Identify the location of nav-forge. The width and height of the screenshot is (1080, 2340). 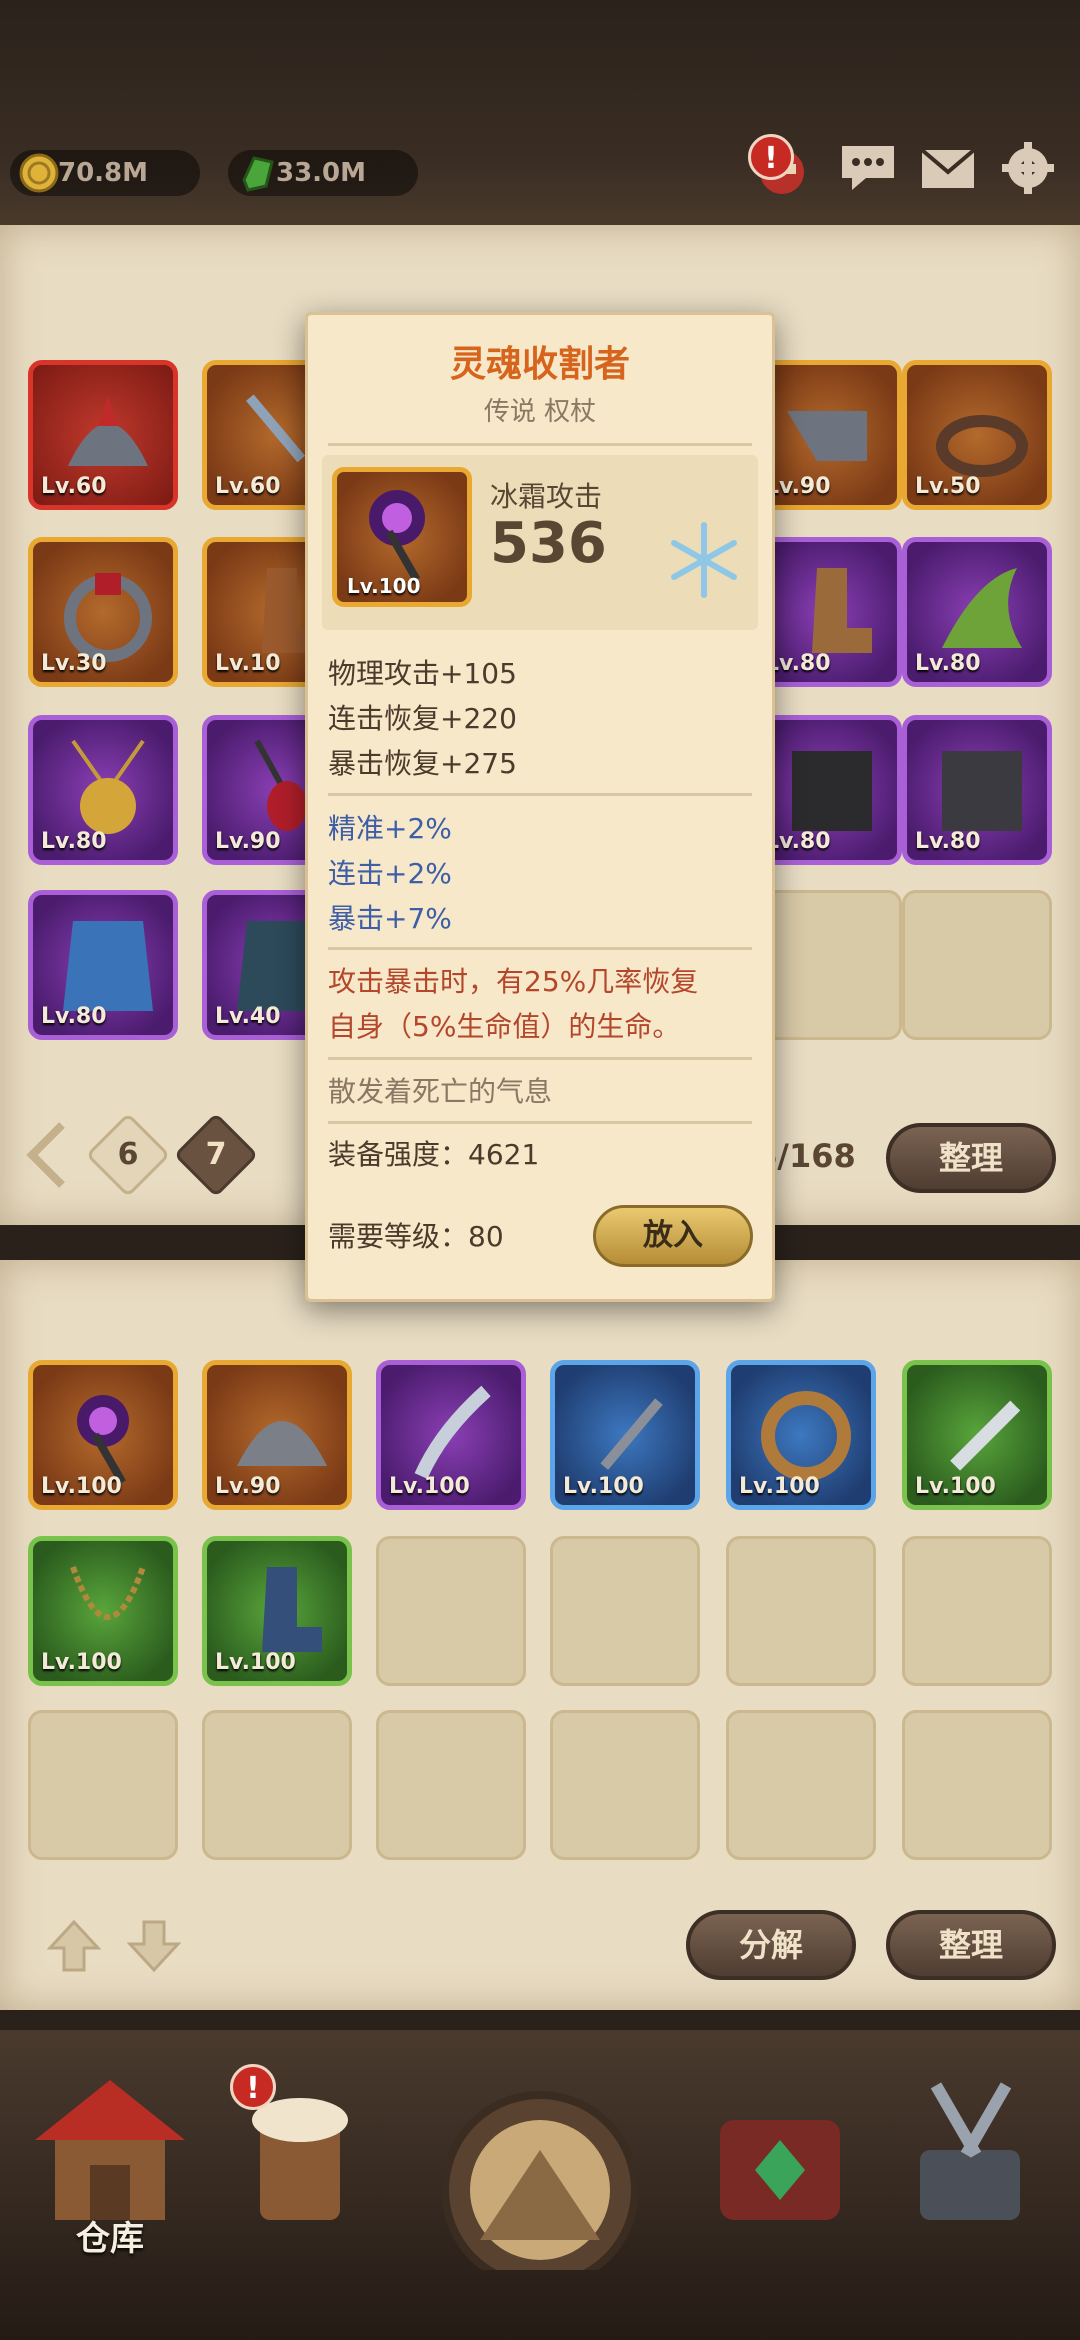
(970, 2165).